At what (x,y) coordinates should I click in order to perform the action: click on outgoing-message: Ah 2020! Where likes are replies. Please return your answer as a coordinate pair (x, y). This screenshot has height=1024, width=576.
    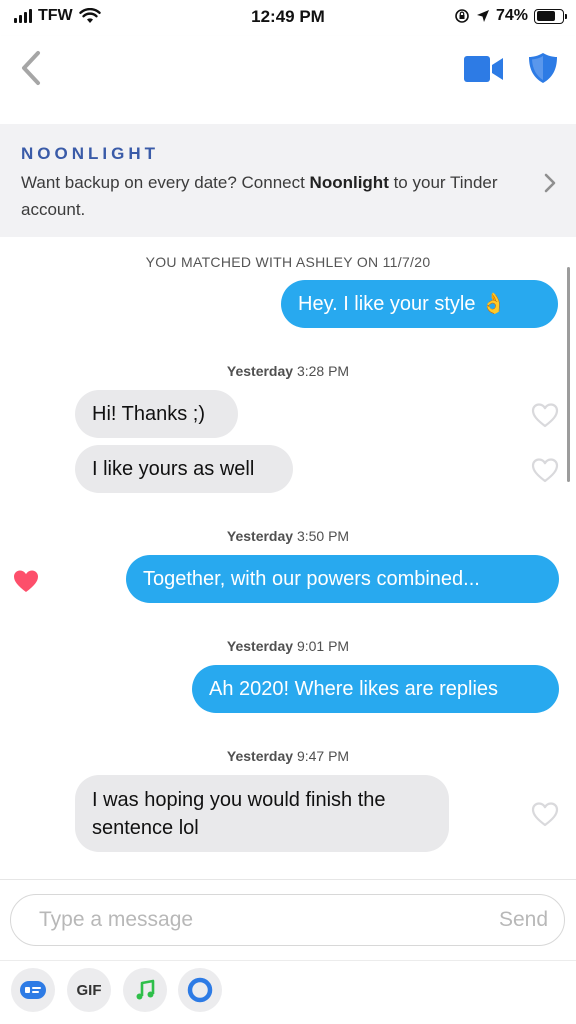
    Looking at the image, I should click on (375, 689).